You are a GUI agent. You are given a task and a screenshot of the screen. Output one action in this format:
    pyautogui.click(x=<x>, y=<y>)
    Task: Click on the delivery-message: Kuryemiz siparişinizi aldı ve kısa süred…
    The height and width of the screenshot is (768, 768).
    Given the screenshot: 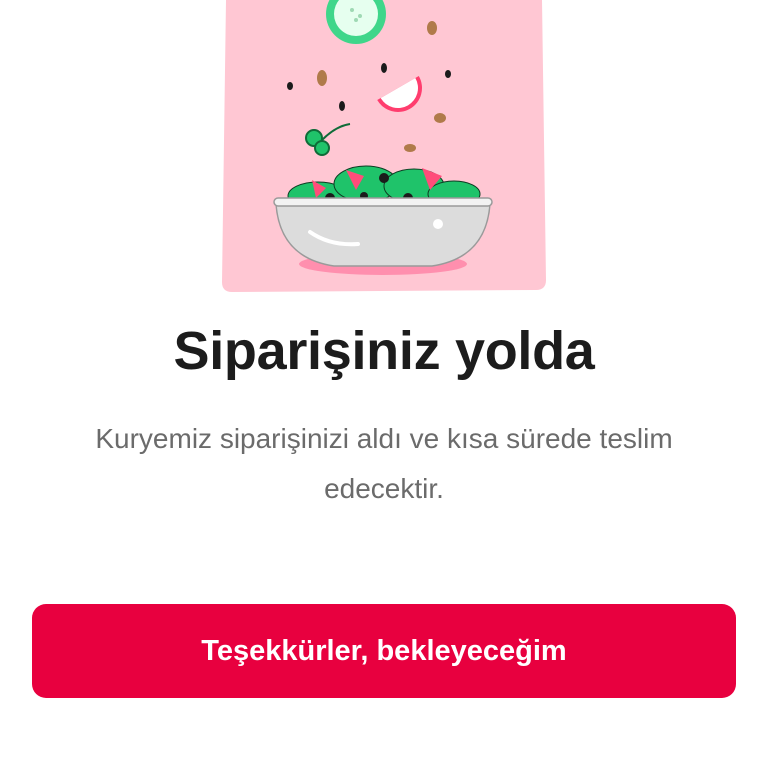 What is the action you would take?
    pyautogui.click(x=384, y=463)
    